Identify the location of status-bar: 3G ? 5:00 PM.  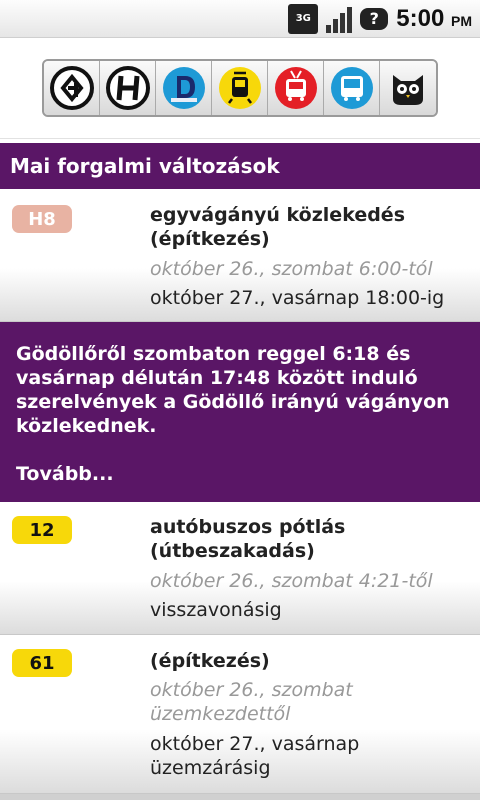
(240, 19).